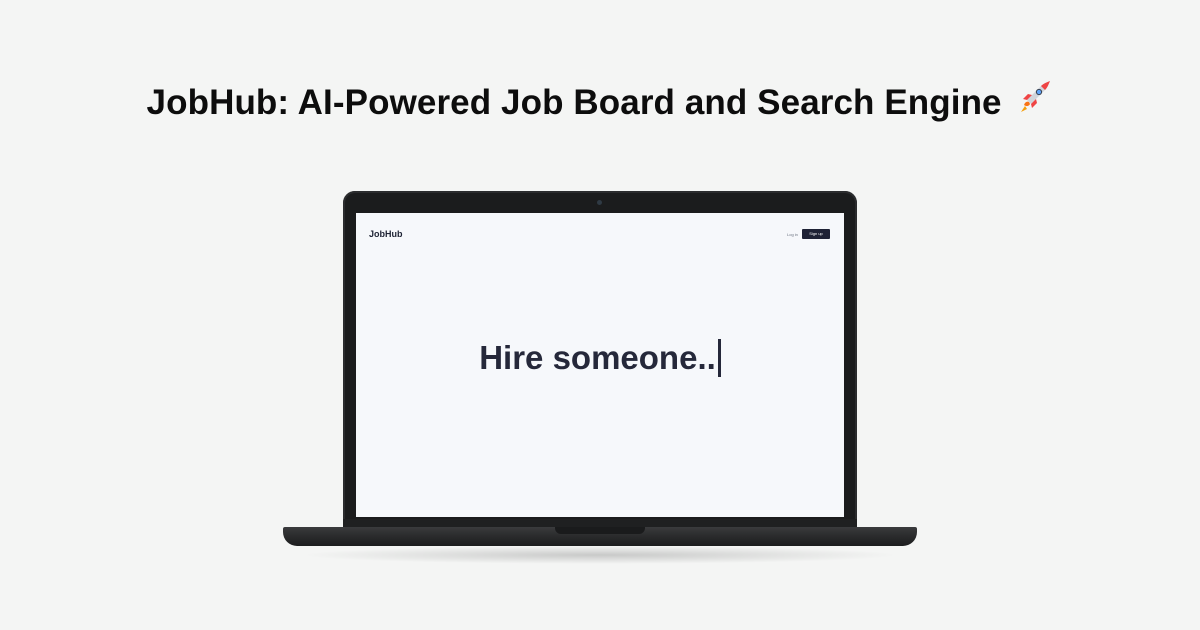 This screenshot has height=630, width=1200. Describe the element at coordinates (599, 202) in the screenshot. I see `webcam` at that location.